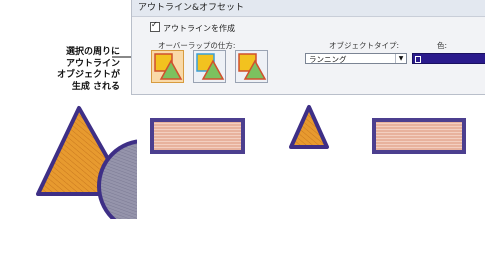  What do you see at coordinates (92, 63) in the screenshot?
I see `callout-line-2: アウトライン` at bounding box center [92, 63].